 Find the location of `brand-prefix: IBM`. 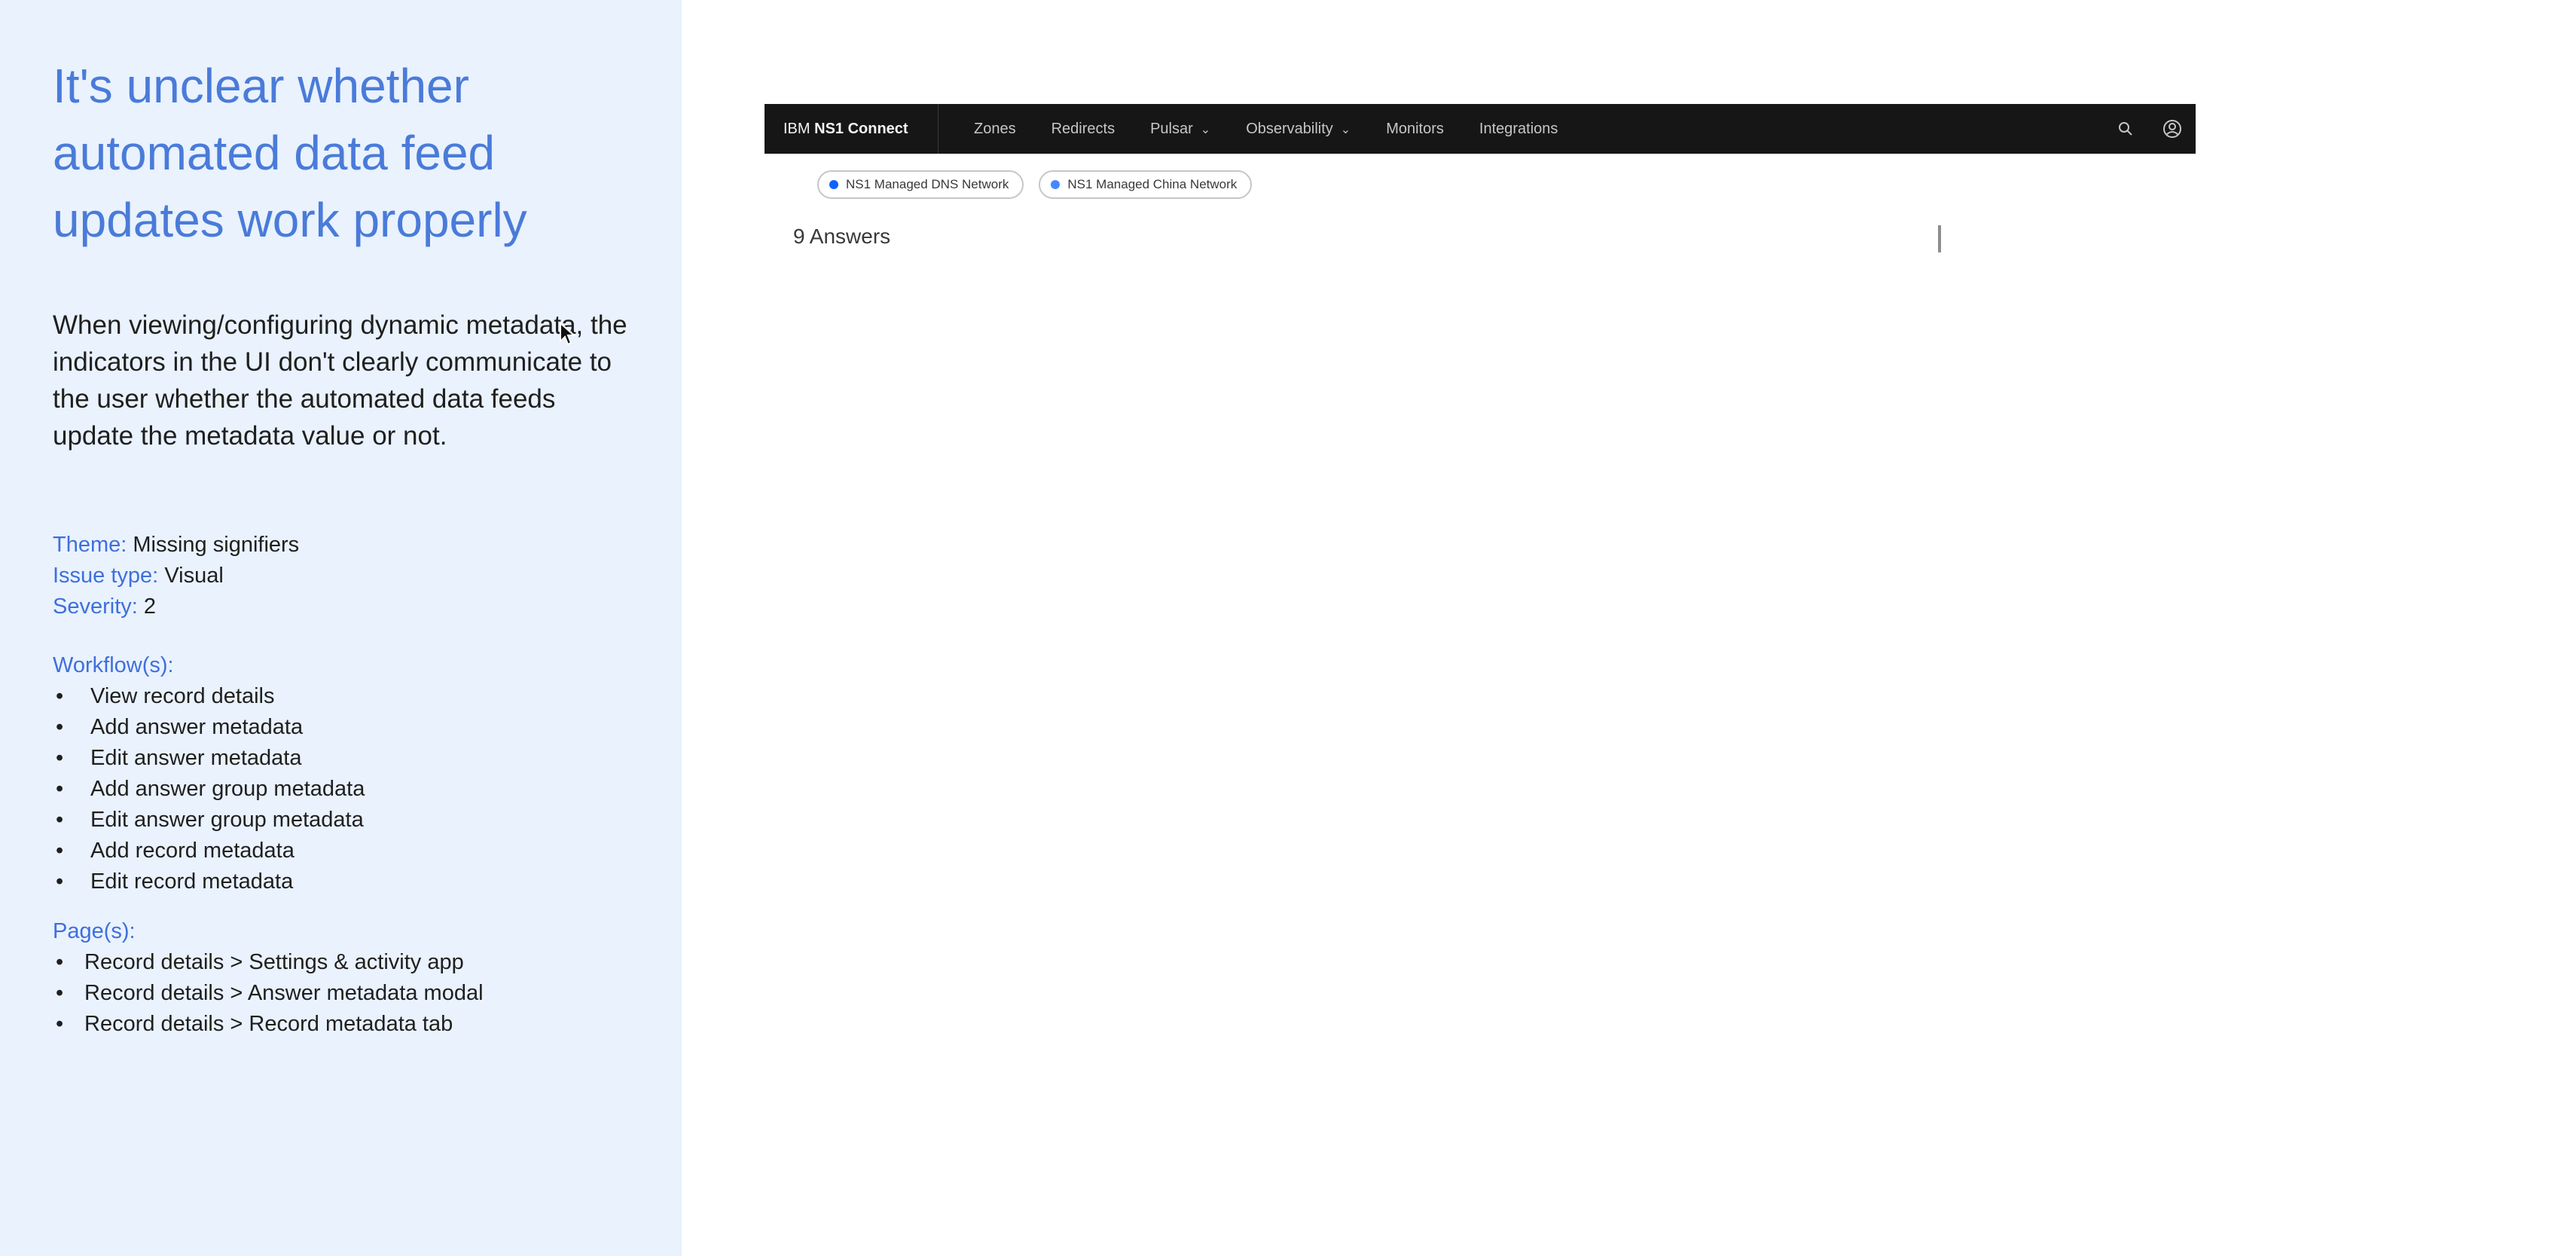

brand-prefix: IBM is located at coordinates (799, 128).